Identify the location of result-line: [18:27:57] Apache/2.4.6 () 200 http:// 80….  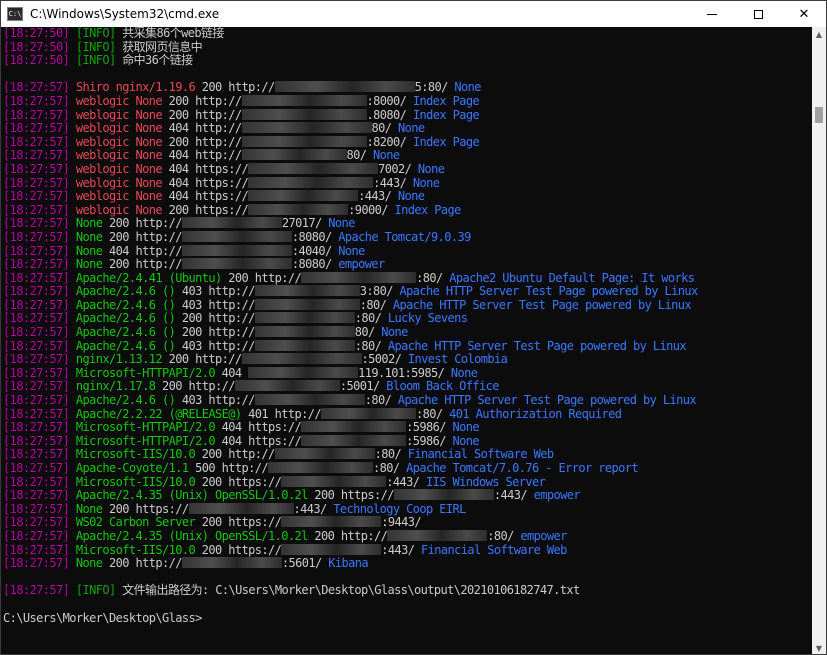
(407, 332).